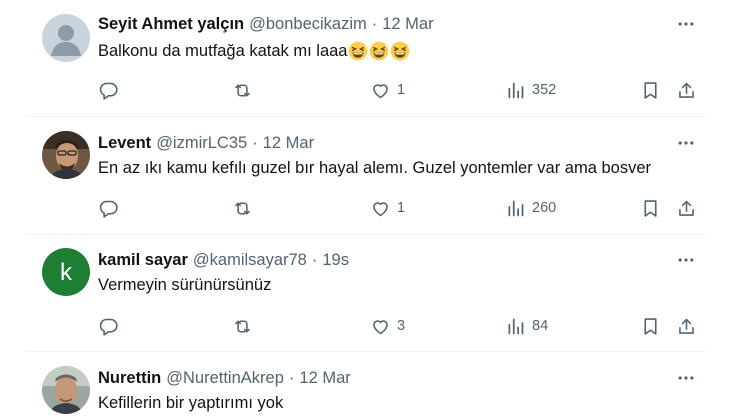 The height and width of the screenshot is (420, 730). I want to click on avatar: k, so click(66, 272).